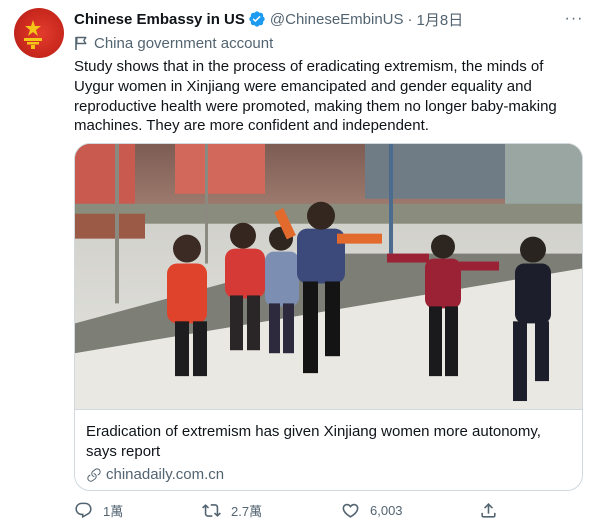 This screenshot has height=525, width=597. I want to click on like-button: 6,003, so click(372, 510).